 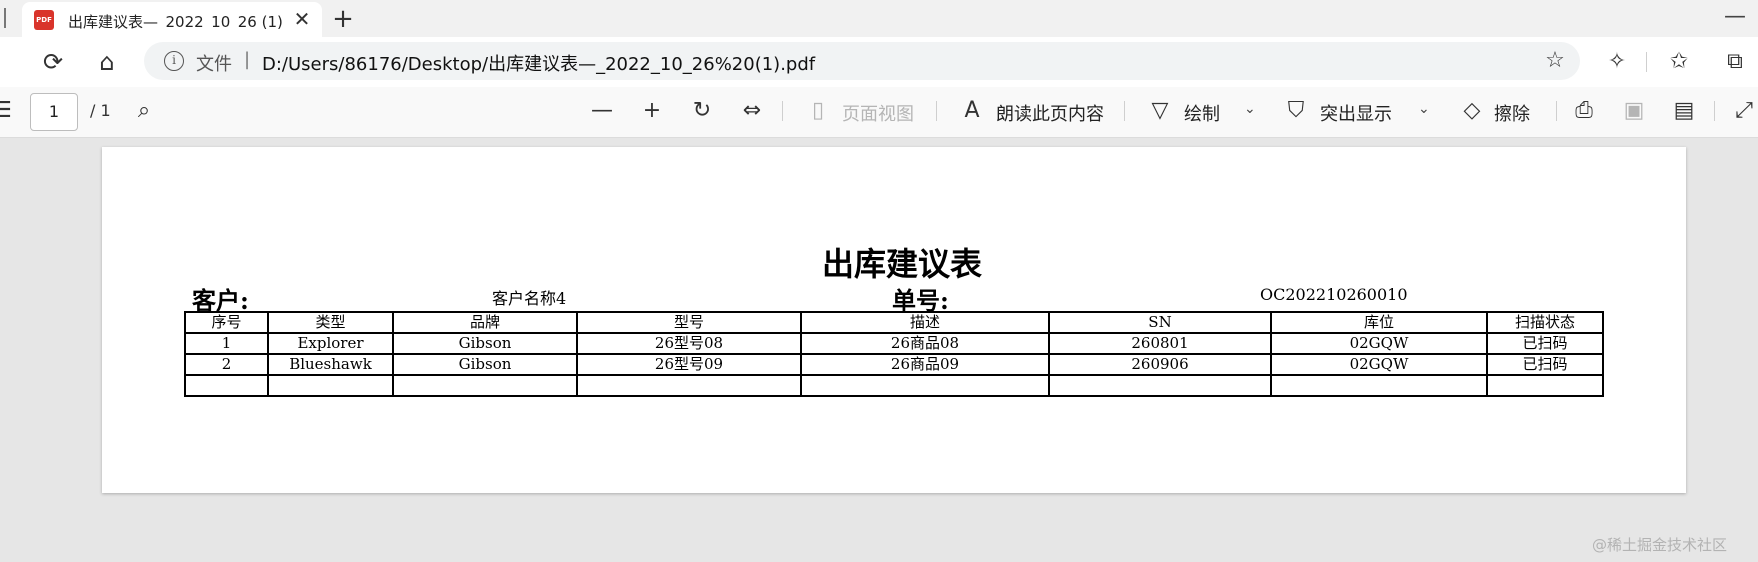 I want to click on favorites-icon: ✩, so click(x=1679, y=62).